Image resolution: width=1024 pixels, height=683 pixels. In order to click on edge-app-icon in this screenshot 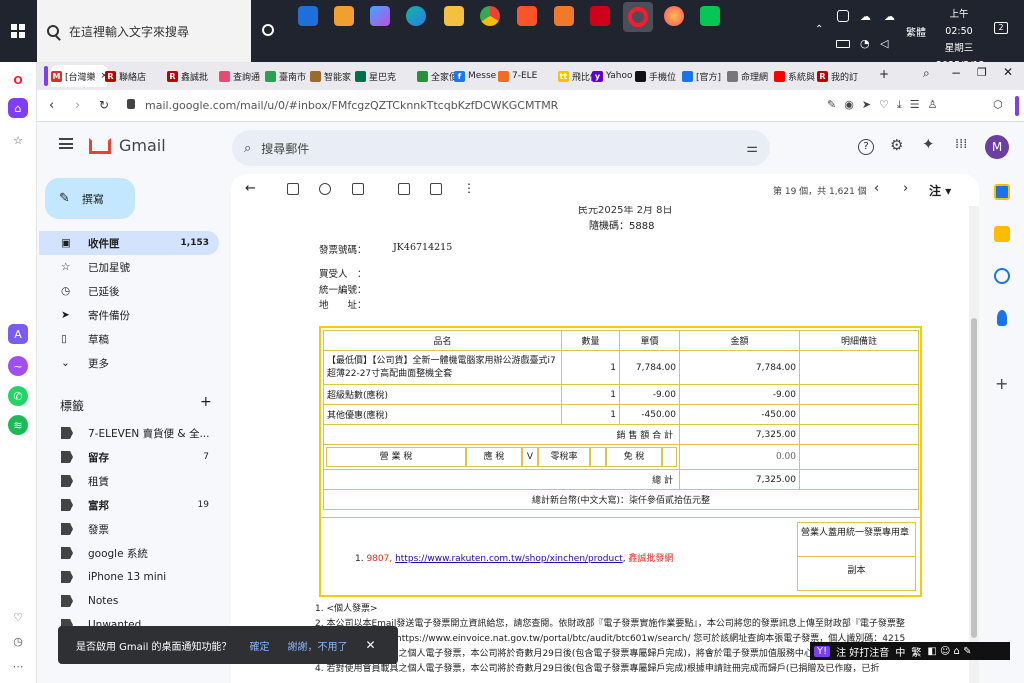, I will do `click(416, 16)`.